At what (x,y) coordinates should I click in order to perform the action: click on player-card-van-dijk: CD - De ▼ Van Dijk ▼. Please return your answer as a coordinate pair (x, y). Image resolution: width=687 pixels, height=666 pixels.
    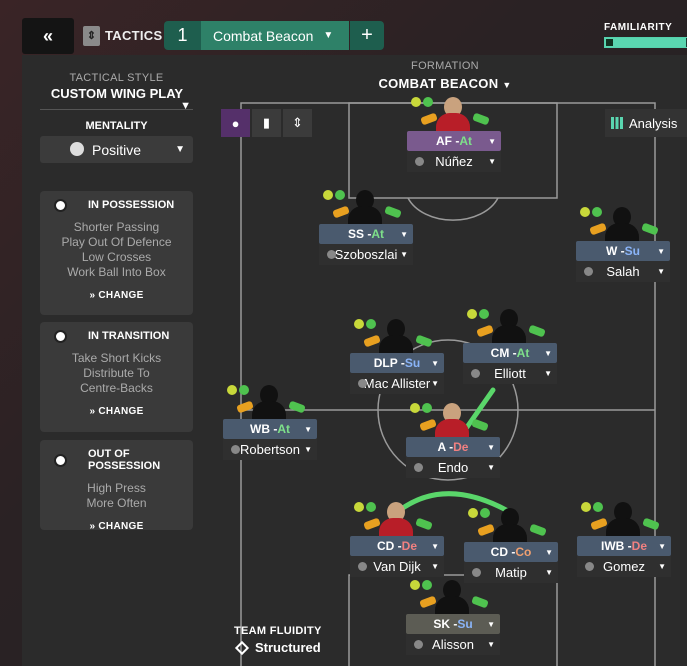
    Looking at the image, I should click on (397, 538).